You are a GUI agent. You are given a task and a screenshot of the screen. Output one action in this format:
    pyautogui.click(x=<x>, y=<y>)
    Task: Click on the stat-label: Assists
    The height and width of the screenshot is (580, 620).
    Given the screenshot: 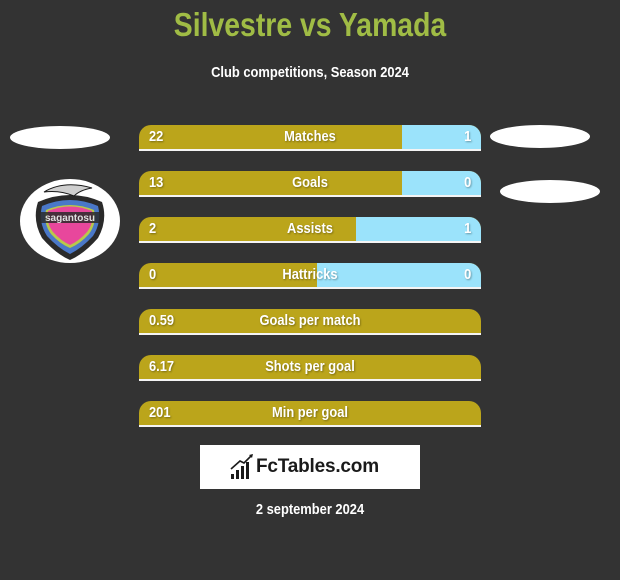 What is the action you would take?
    pyautogui.click(x=310, y=228)
    